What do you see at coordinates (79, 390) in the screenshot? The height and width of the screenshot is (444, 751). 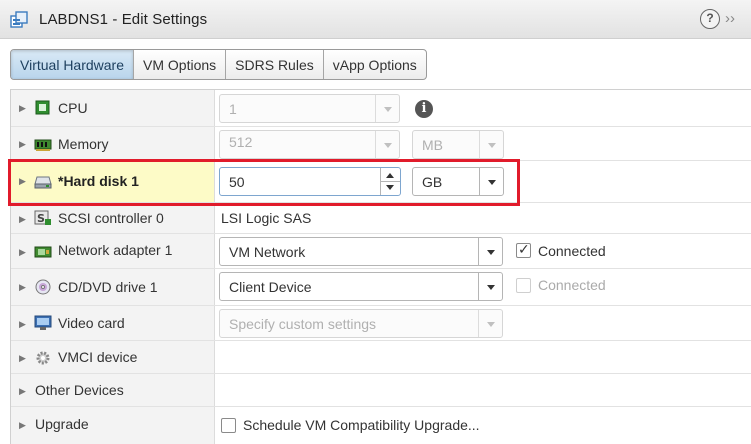 I see `row-label-other-devices: Other Devices` at bounding box center [79, 390].